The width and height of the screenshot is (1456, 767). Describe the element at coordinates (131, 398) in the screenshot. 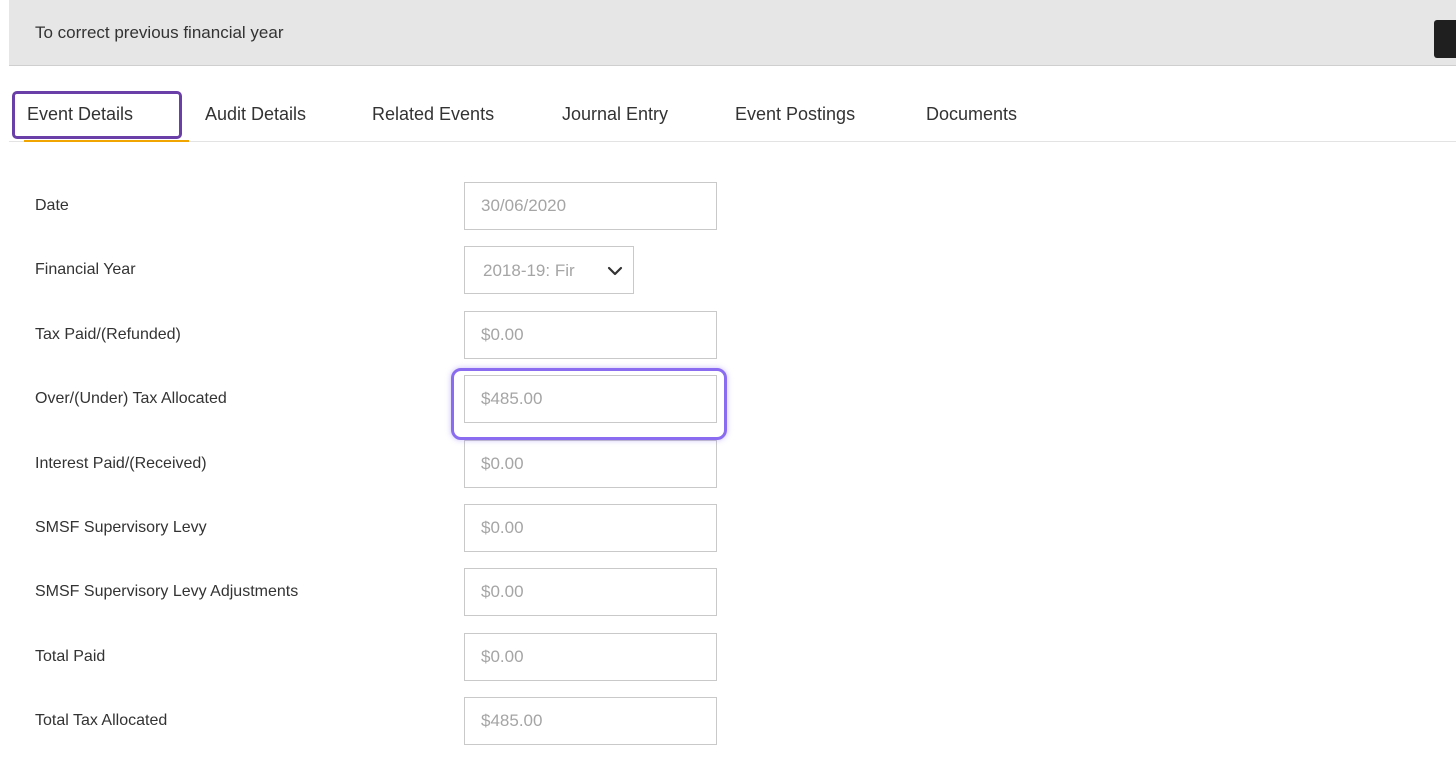

I see `over-under-tax-label: Over/(Under) Tax Allocated` at that location.